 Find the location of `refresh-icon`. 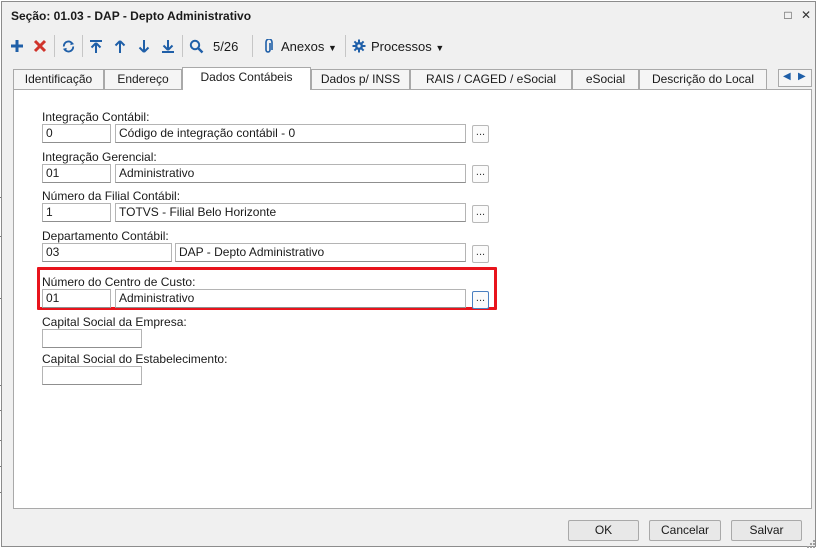

refresh-icon is located at coordinates (68, 46).